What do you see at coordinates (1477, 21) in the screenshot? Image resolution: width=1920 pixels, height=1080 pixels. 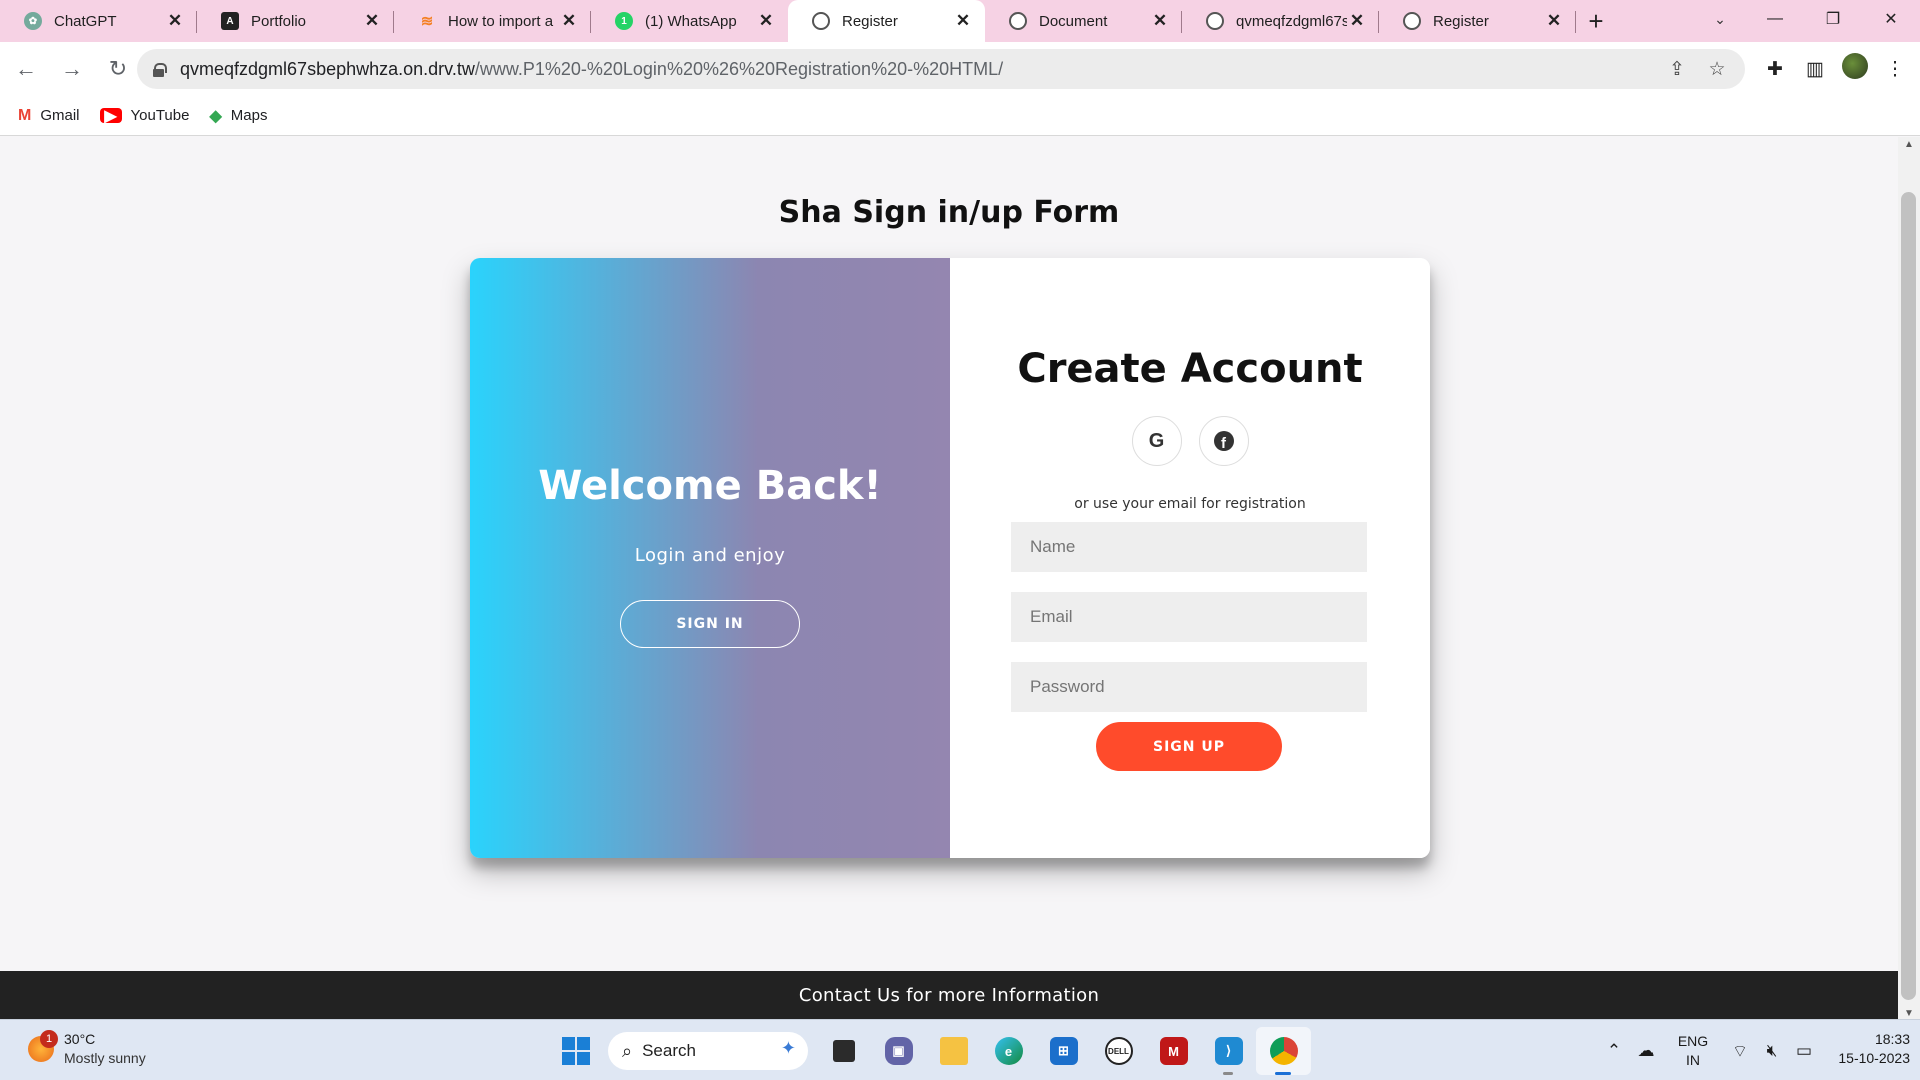 I see `tab-register: Register ✕` at bounding box center [1477, 21].